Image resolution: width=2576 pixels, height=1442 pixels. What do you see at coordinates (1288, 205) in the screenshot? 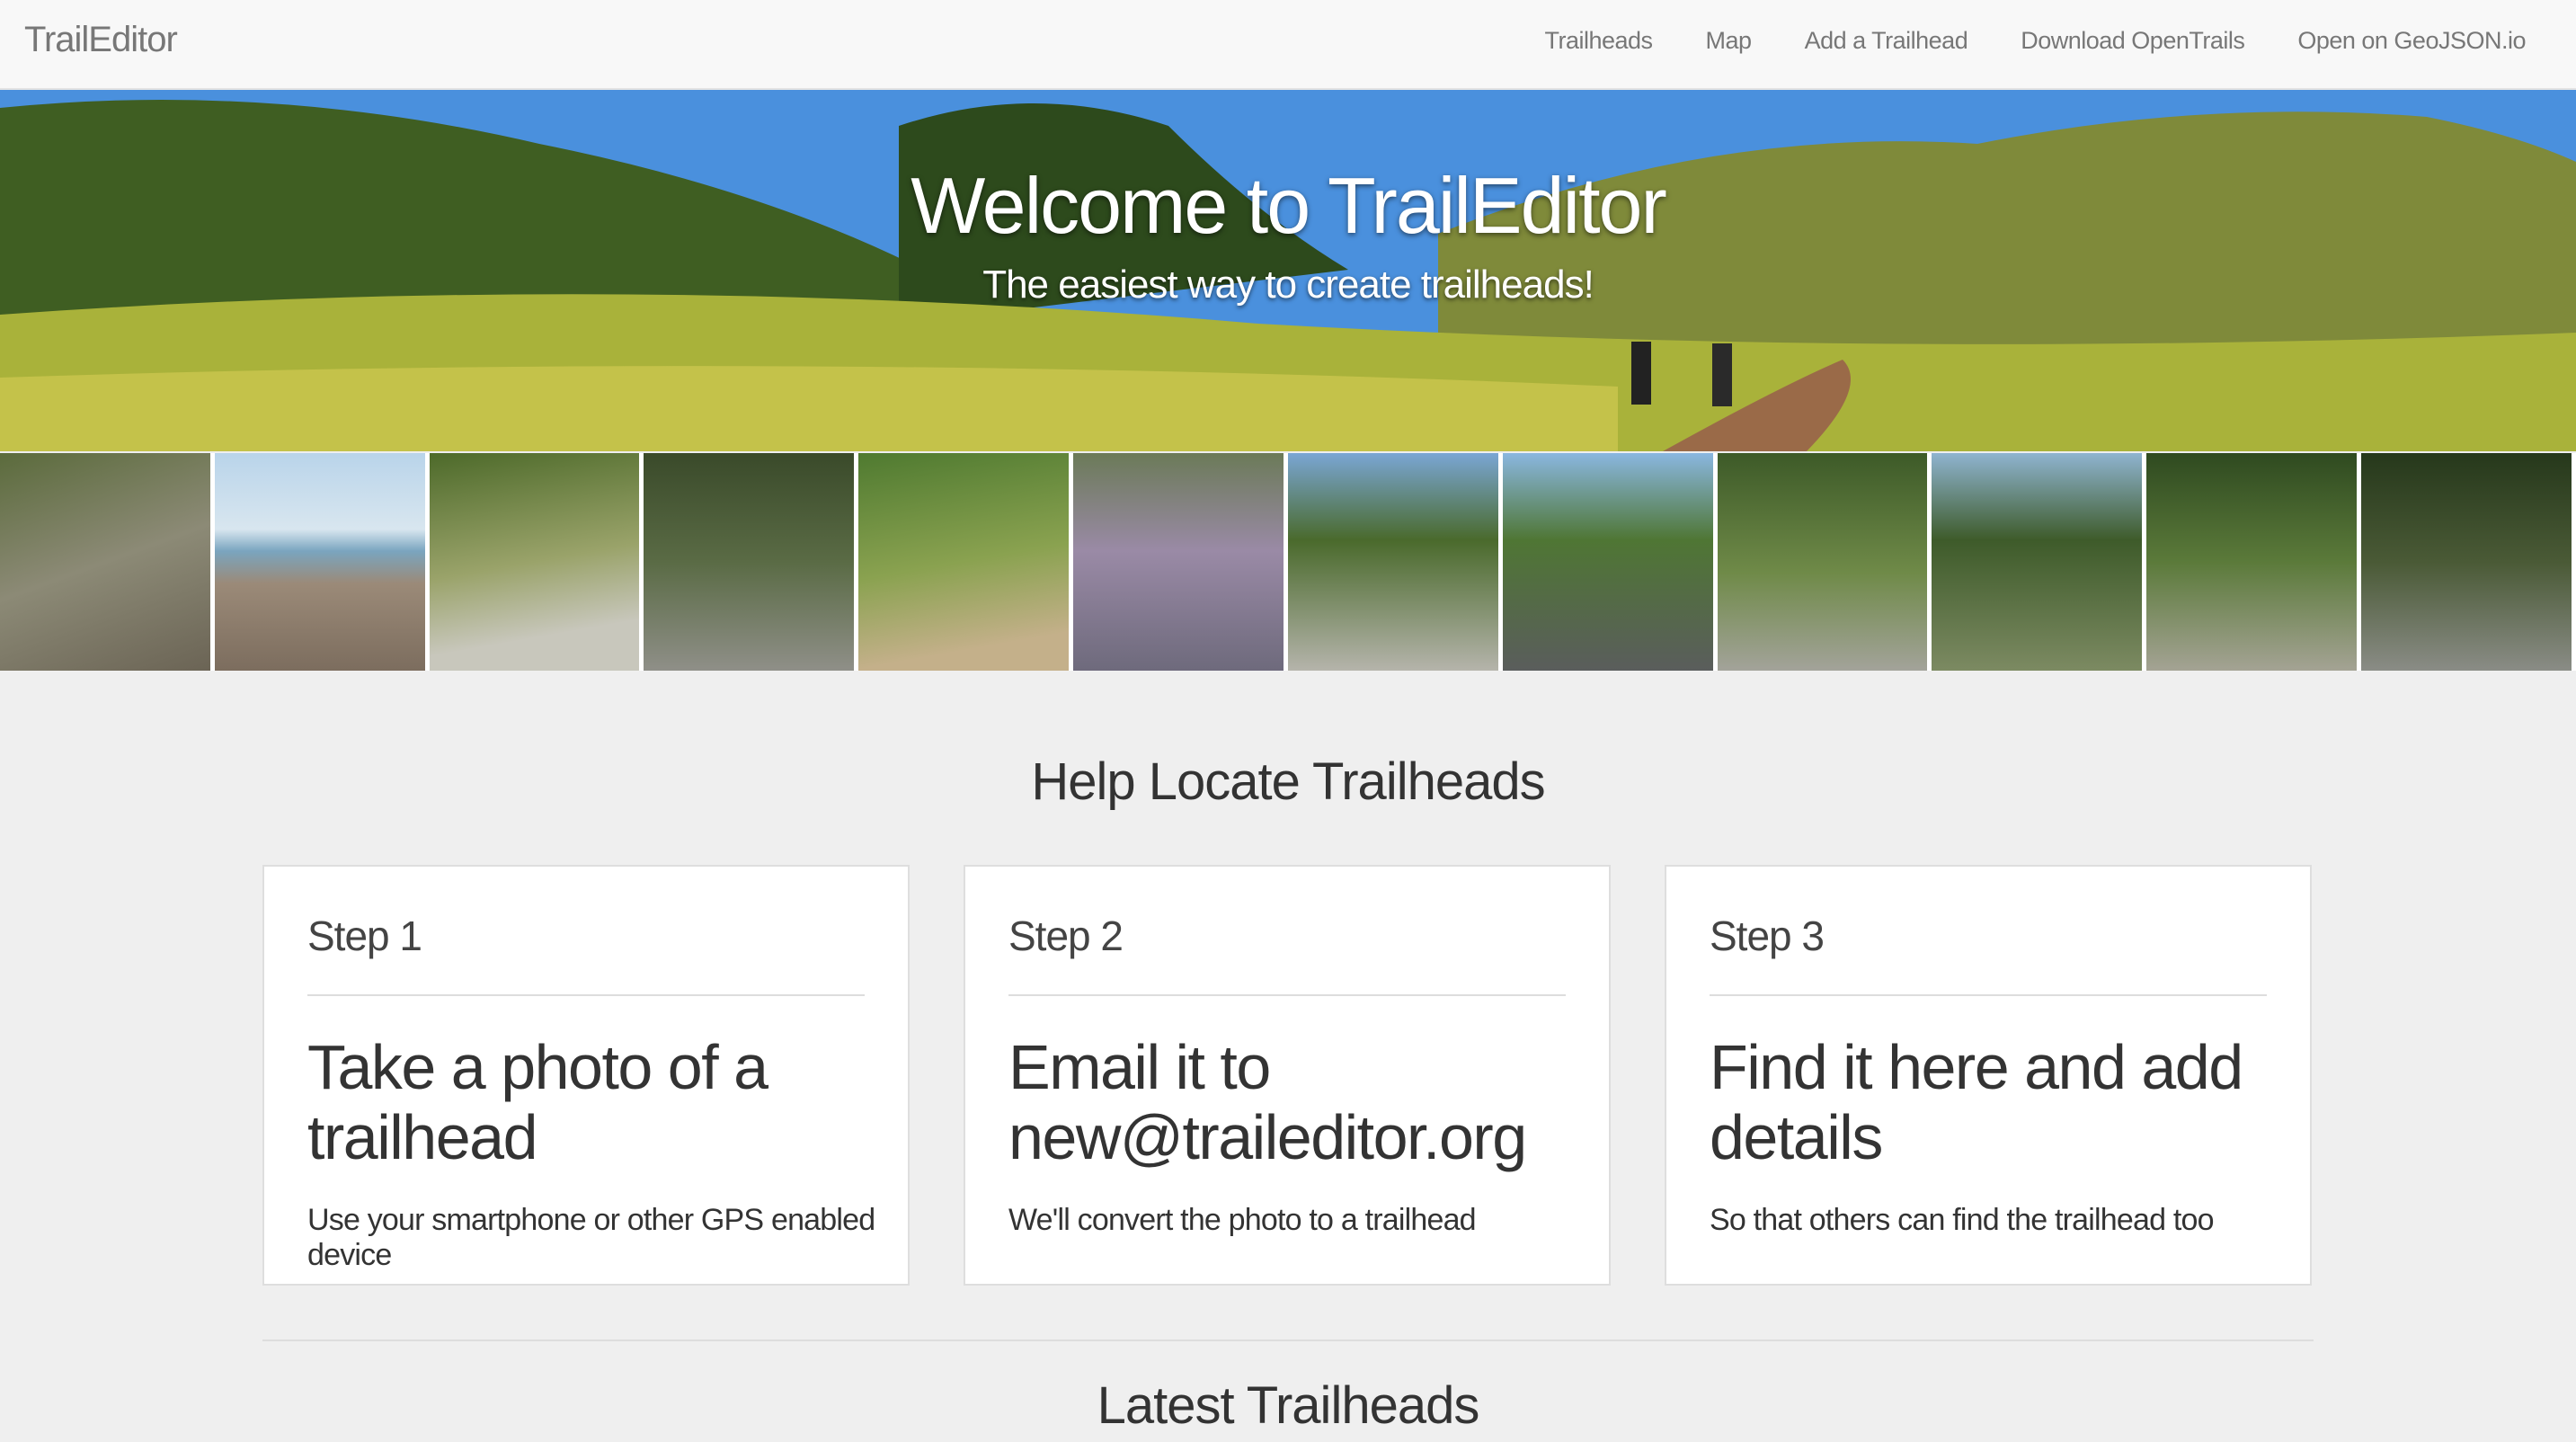
I see `hero-title: Welcome to TrailEditor` at bounding box center [1288, 205].